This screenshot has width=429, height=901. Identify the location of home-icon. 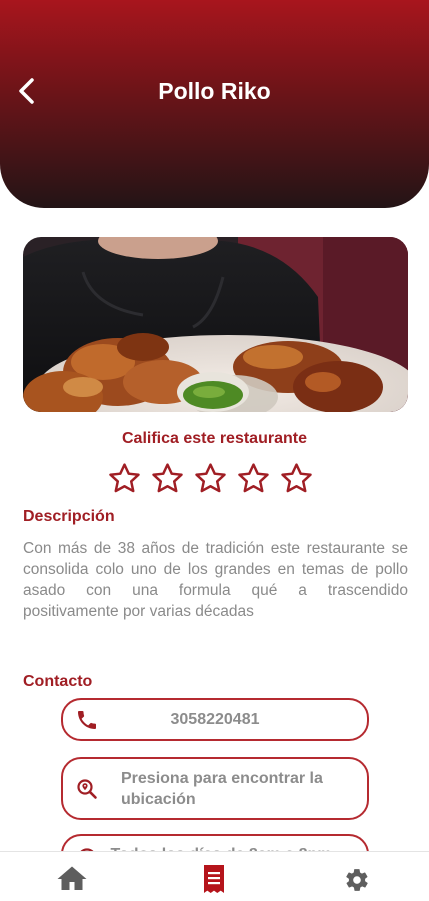
(72, 878).